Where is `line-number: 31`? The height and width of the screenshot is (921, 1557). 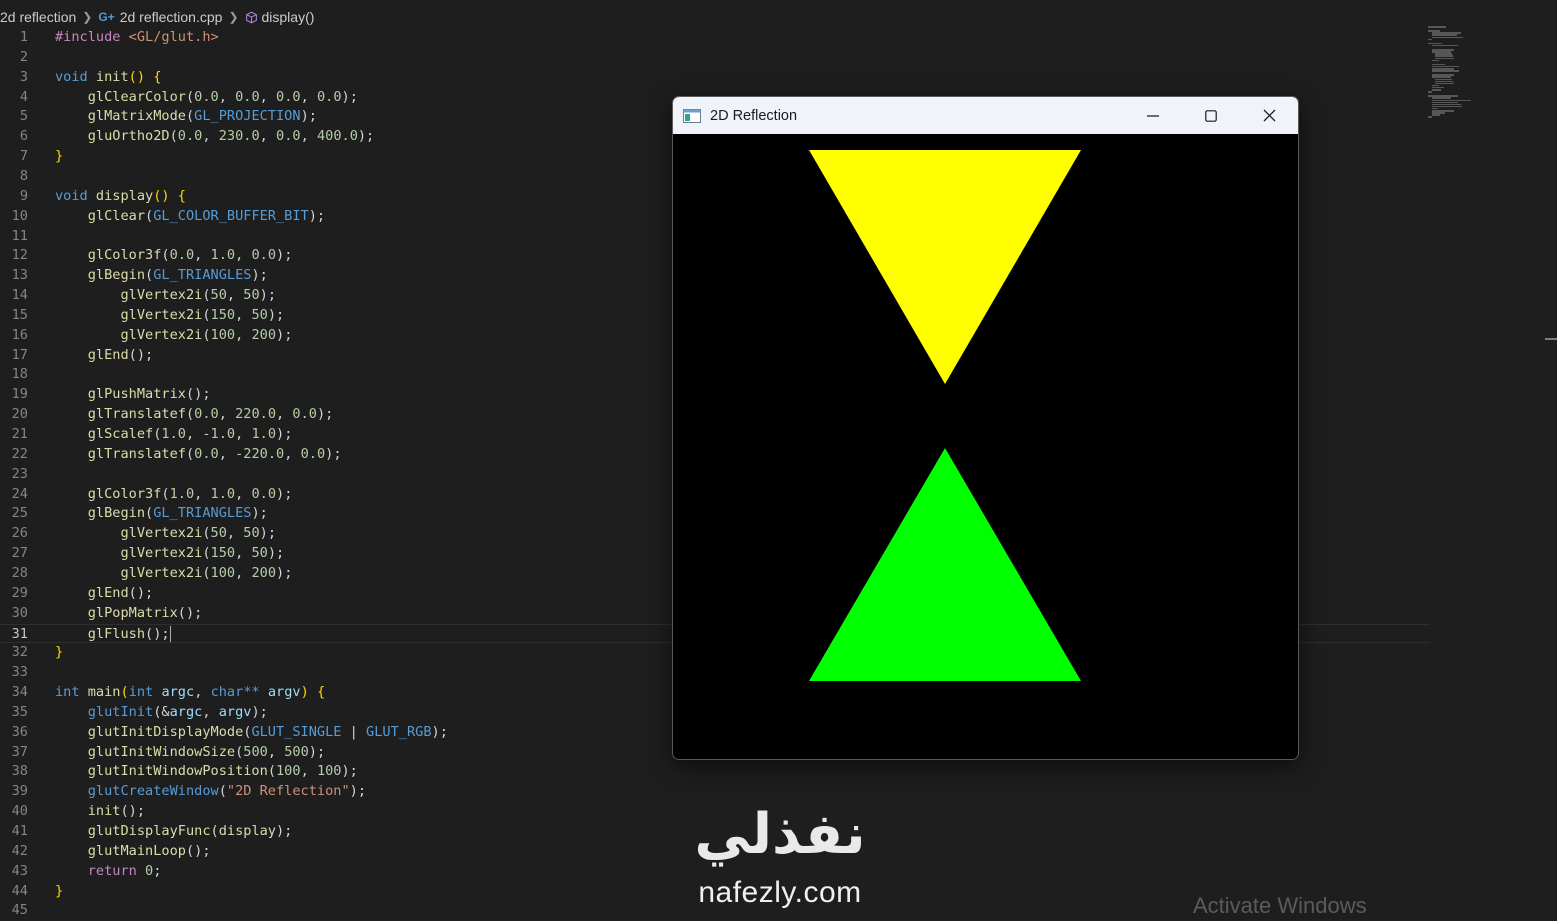
line-number: 31 is located at coordinates (19, 633).